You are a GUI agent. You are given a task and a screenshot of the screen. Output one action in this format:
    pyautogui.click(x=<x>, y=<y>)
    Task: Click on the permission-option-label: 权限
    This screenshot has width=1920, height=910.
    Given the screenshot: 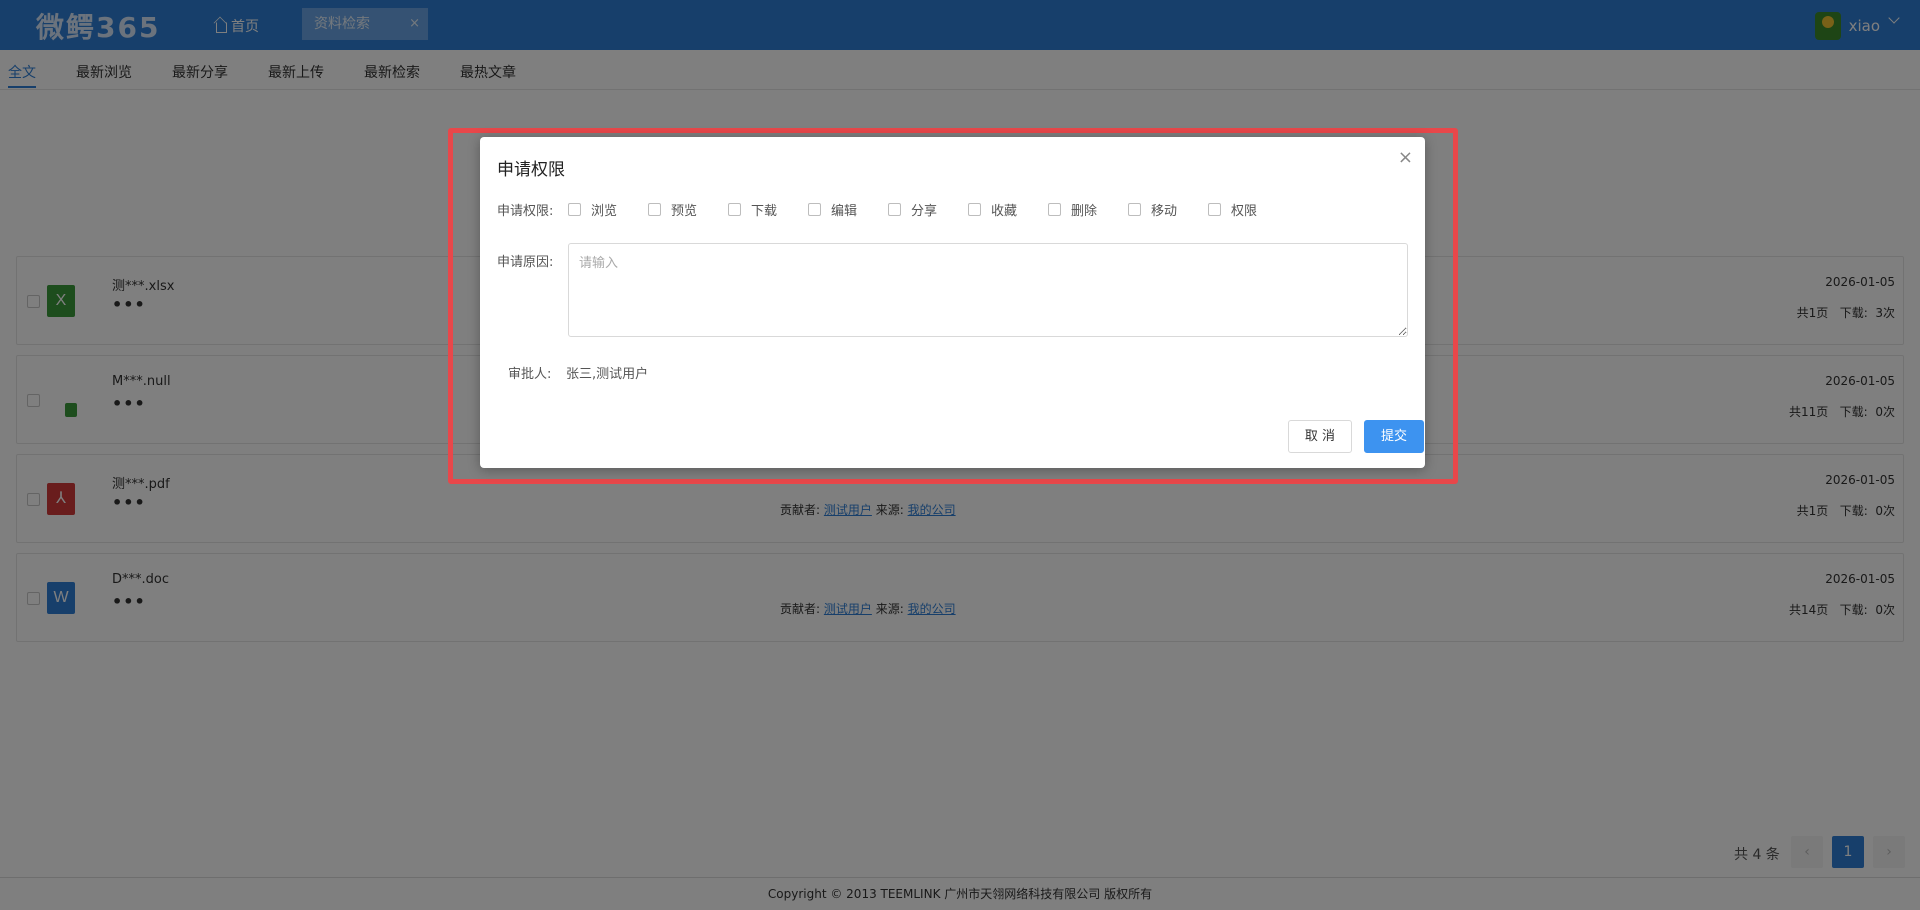 What is the action you would take?
    pyautogui.click(x=1244, y=211)
    